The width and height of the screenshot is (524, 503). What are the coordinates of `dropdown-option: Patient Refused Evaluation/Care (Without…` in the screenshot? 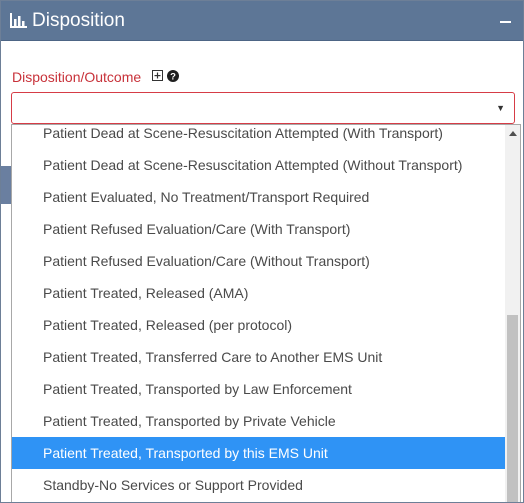 It's located at (259, 261).